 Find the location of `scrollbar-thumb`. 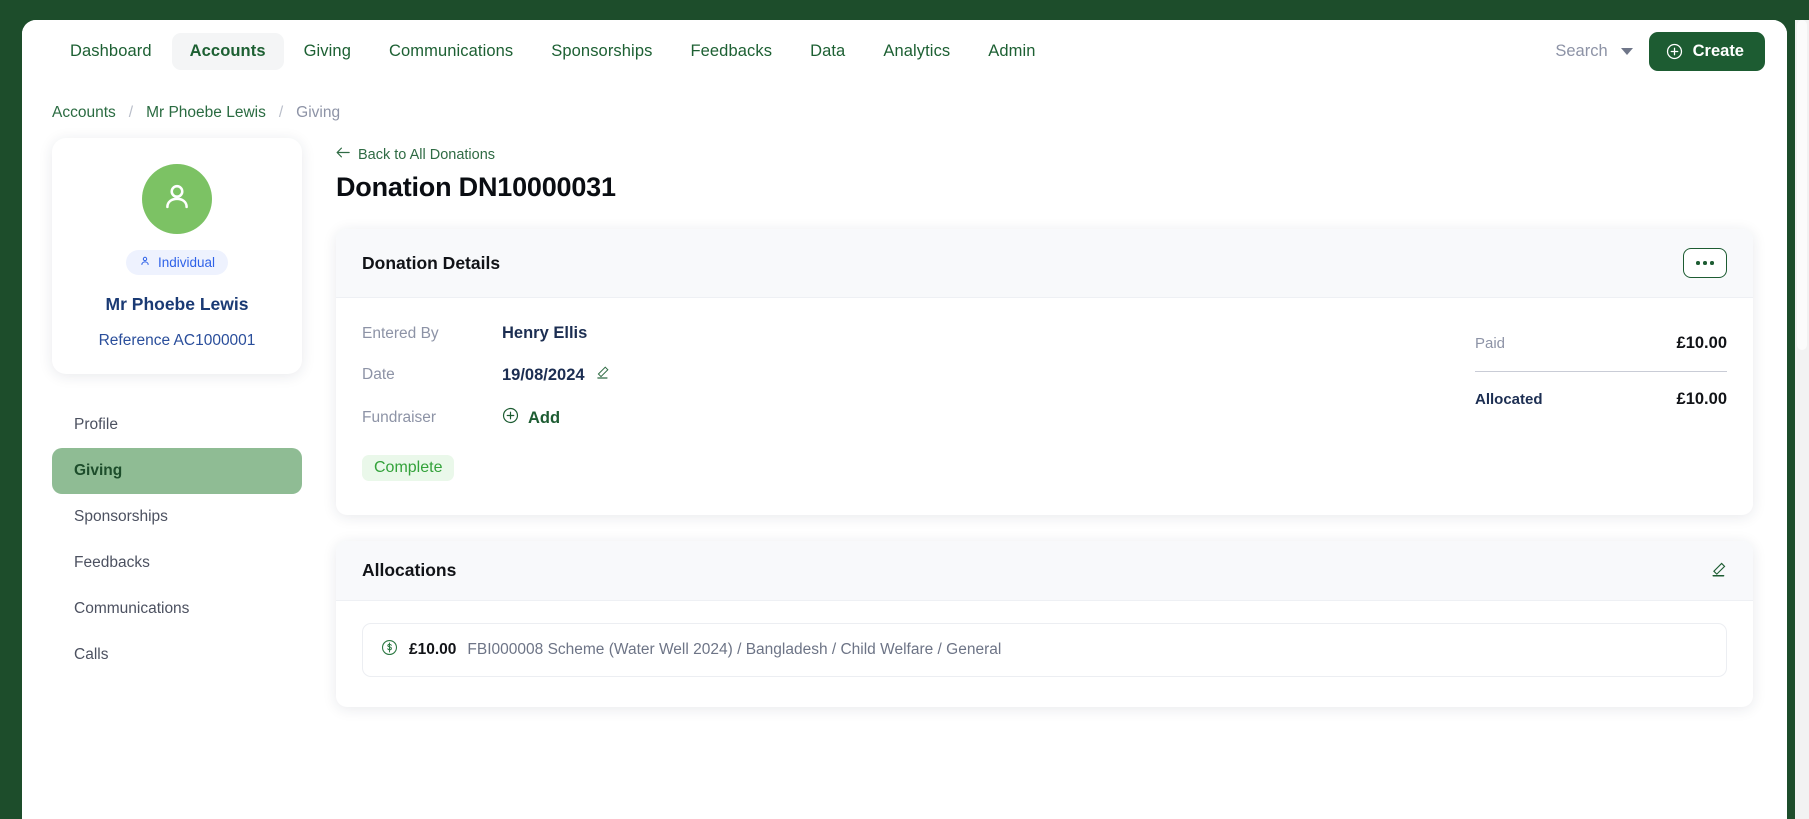

scrollbar-thumb is located at coordinates (1802, 185).